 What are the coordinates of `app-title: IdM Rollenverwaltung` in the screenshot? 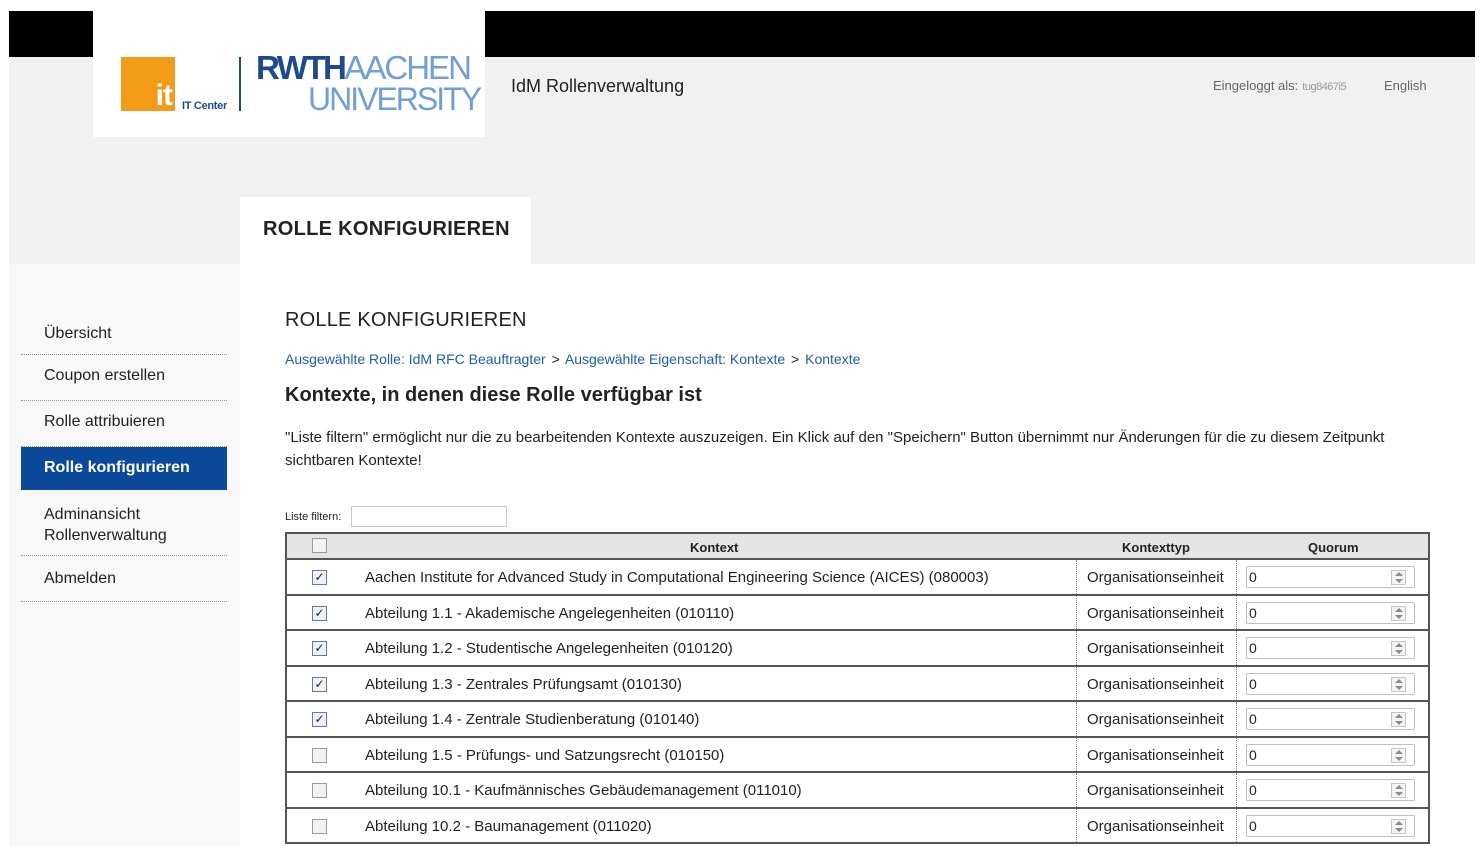 It's located at (598, 86).